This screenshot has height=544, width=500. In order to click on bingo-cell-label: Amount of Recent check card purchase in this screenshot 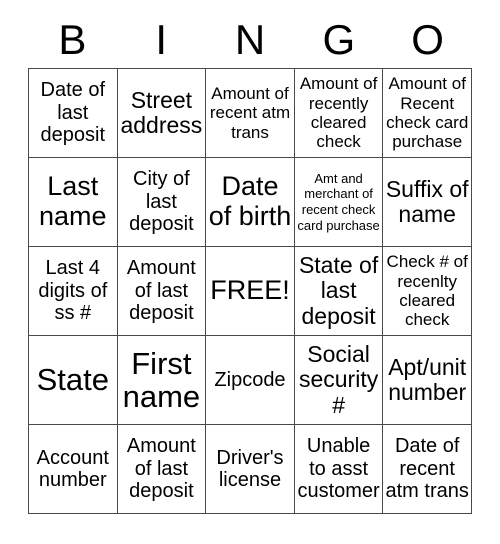, I will do `click(427, 113)`.